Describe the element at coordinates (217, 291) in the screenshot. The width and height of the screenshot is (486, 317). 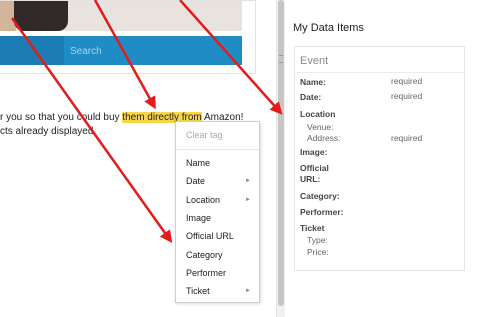
I see `context-menu-item-ticket: Ticket ►` at that location.